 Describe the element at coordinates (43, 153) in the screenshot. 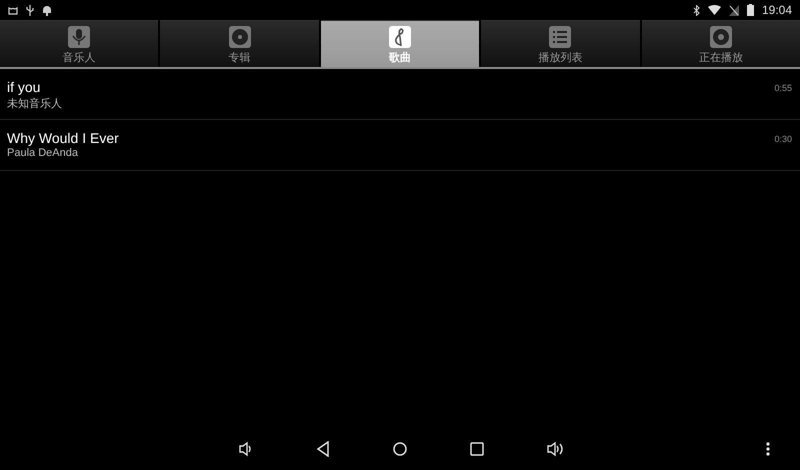

I see `artist-name: Paula DeAnda` at that location.